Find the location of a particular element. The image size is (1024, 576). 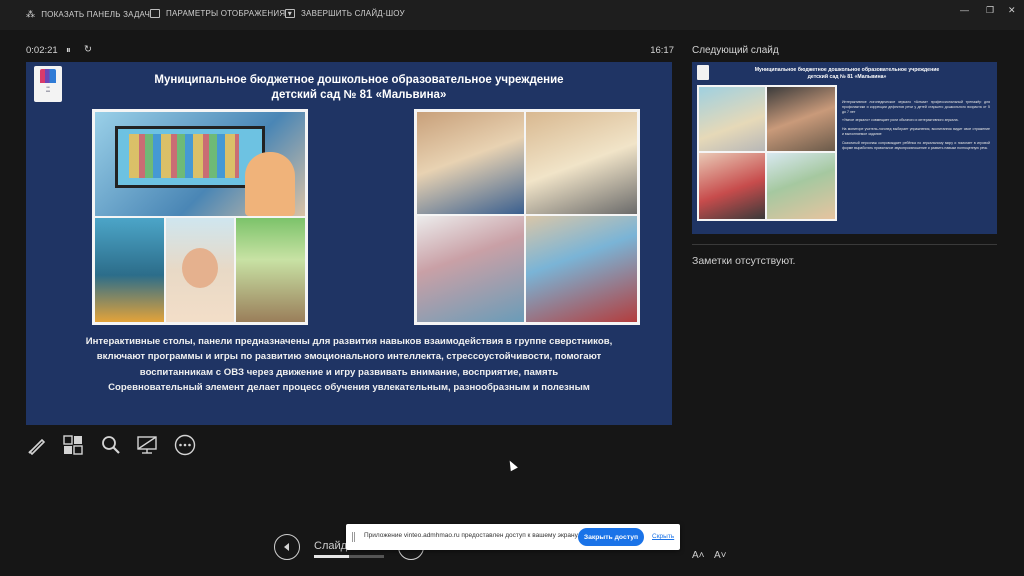

speaker-notes: Заметки отсутствуют. is located at coordinates (743, 261).